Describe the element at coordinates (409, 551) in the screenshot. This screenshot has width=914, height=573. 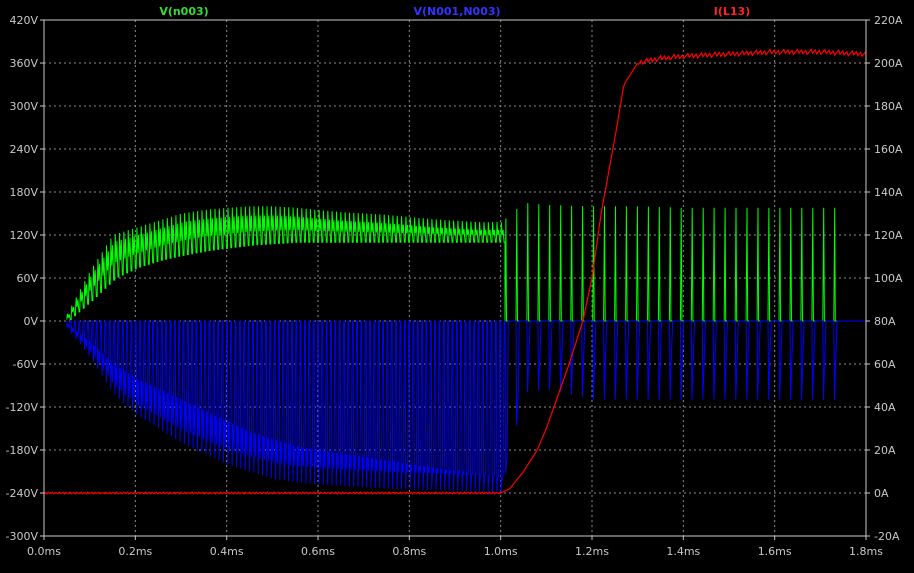
I see `x-tick-label: 0.8ms` at that location.